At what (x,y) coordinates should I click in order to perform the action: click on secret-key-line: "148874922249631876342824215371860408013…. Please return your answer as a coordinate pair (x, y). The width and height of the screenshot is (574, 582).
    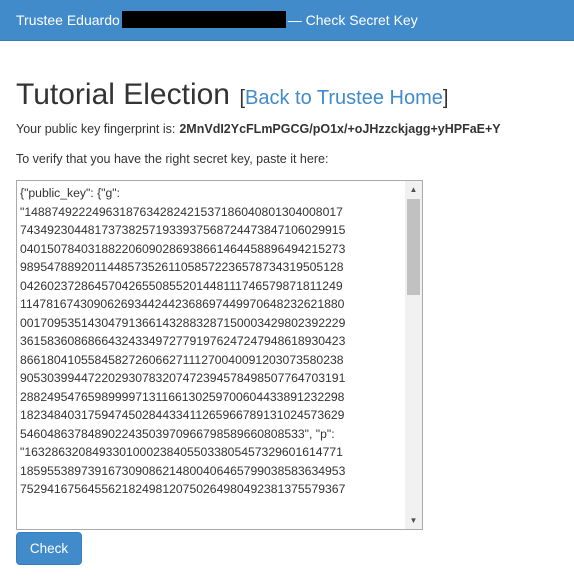
    Looking at the image, I should click on (181, 211).